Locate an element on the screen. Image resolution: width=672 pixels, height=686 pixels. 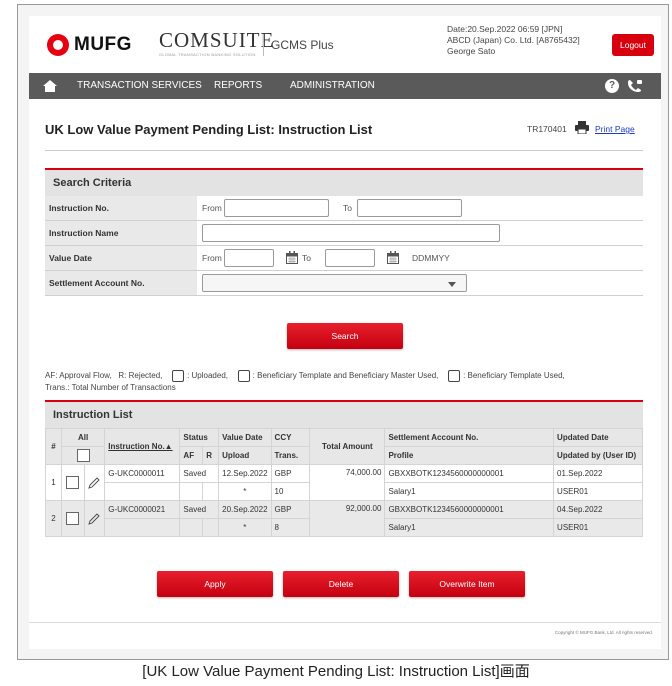
instruction-no-row: Instruction No. From To is located at coordinates (344, 208).